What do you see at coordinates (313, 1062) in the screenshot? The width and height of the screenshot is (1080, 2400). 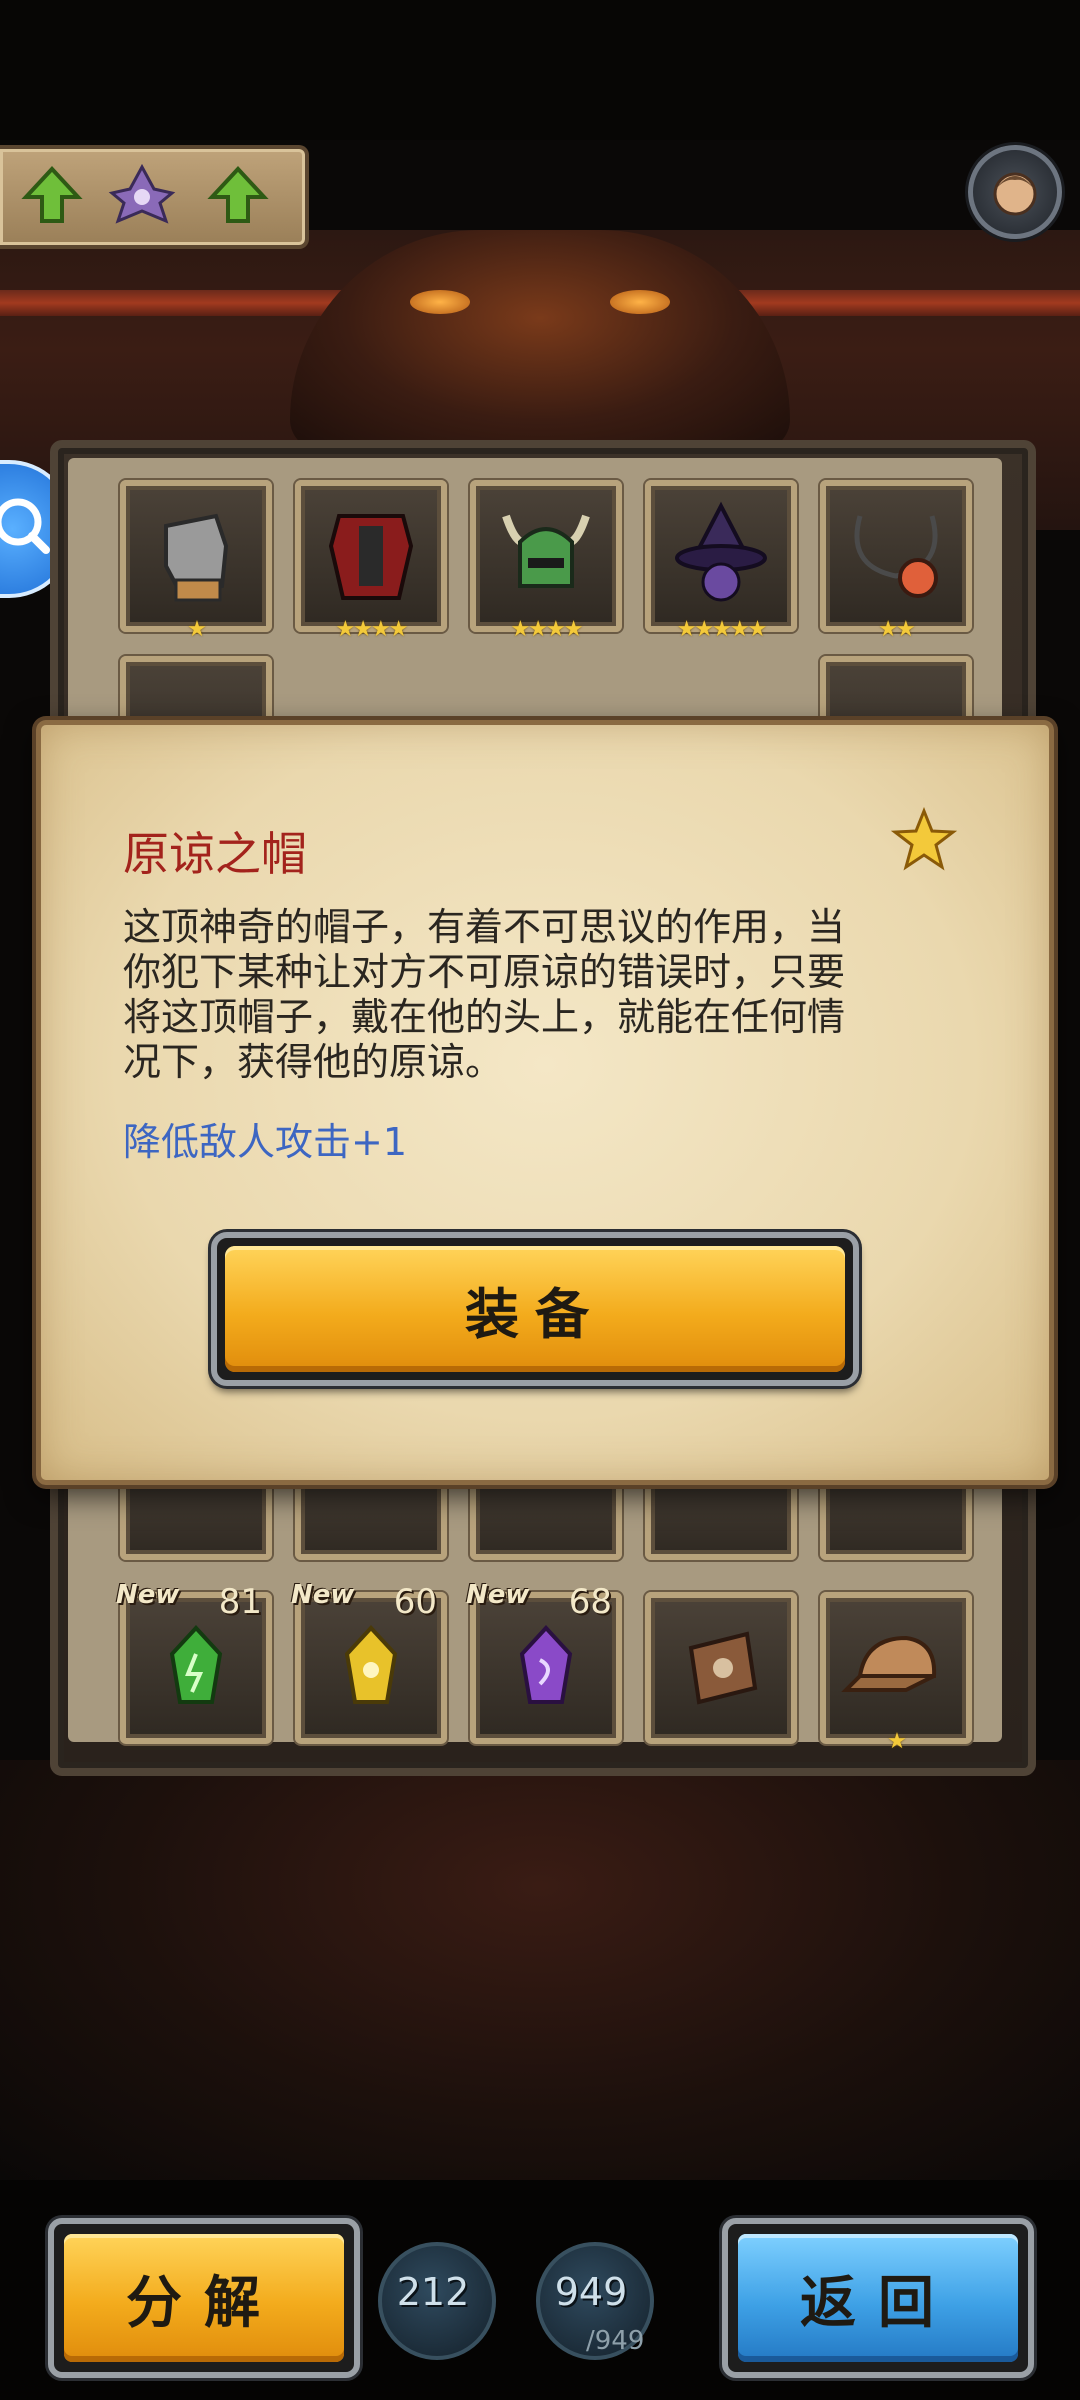 I see `description-line: 况下，获得他的原谅。` at bounding box center [313, 1062].